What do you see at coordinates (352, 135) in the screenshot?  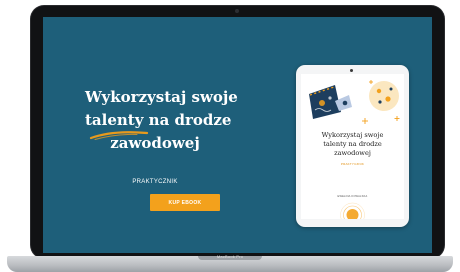 I see `ebook-title-line-1: Wykorzystaj swoje` at bounding box center [352, 135].